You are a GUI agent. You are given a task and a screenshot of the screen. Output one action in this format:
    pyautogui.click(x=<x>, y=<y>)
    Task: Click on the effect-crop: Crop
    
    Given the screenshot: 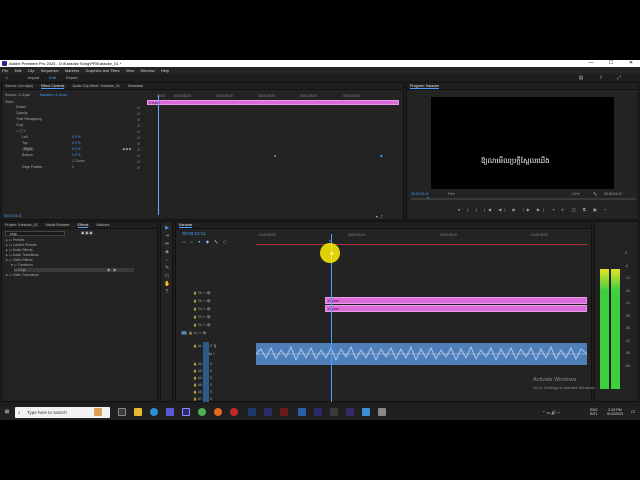 What is the action you would take?
    pyautogui.click(x=19, y=125)
    